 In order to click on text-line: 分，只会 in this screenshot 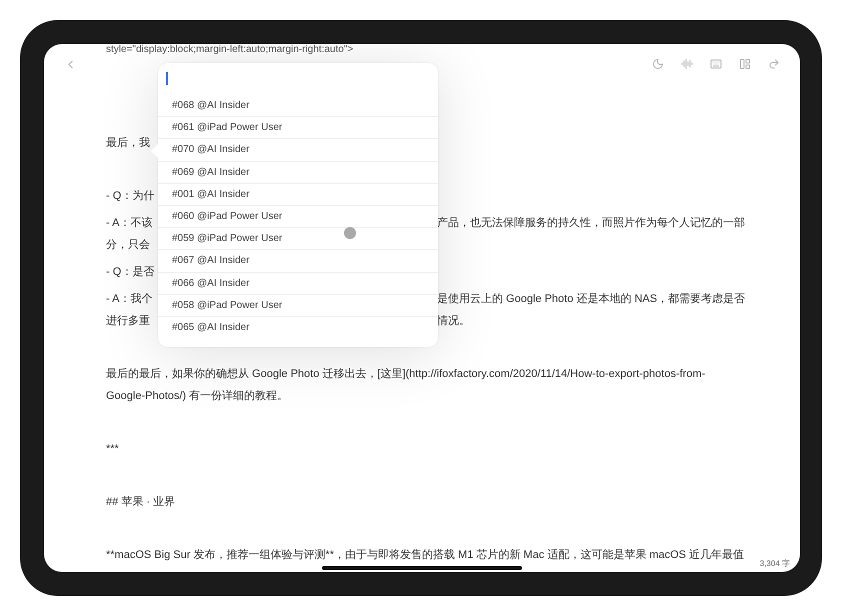, I will do `click(128, 245)`.